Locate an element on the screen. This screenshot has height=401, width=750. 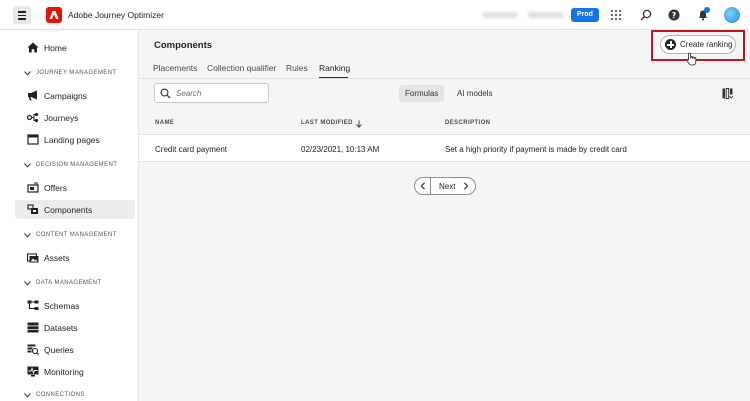
next-page-button: Next is located at coordinates (447, 186).